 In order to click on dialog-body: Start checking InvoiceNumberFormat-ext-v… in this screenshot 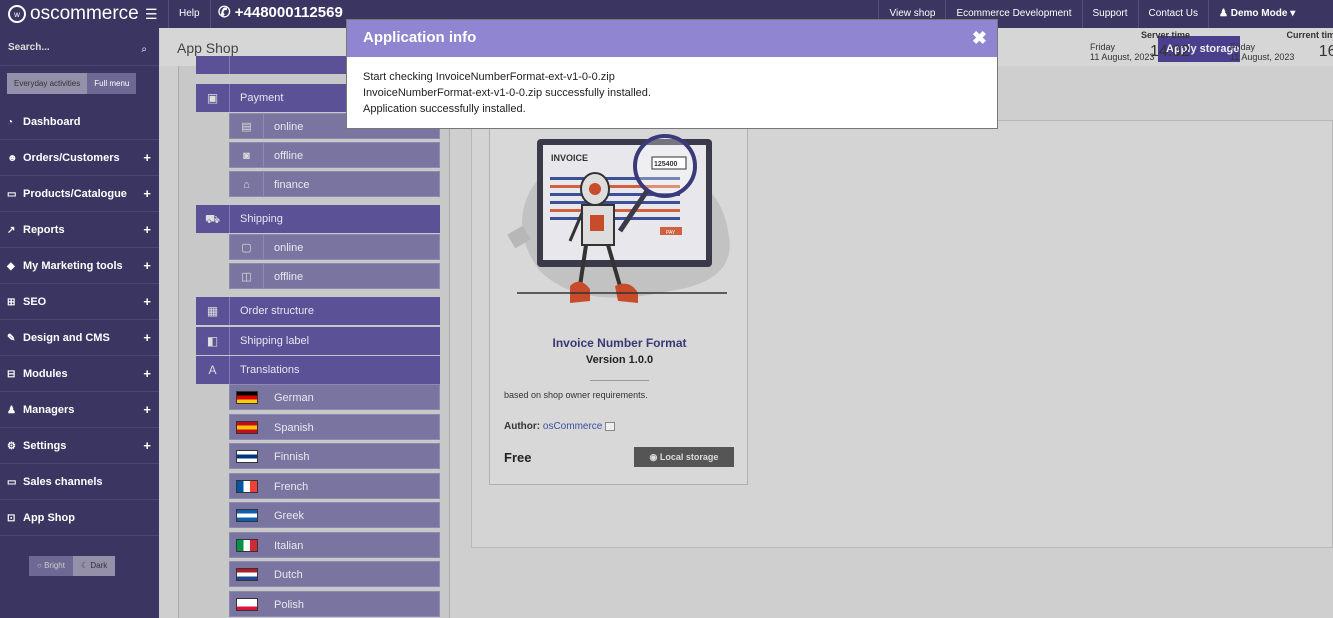, I will do `click(672, 93)`.